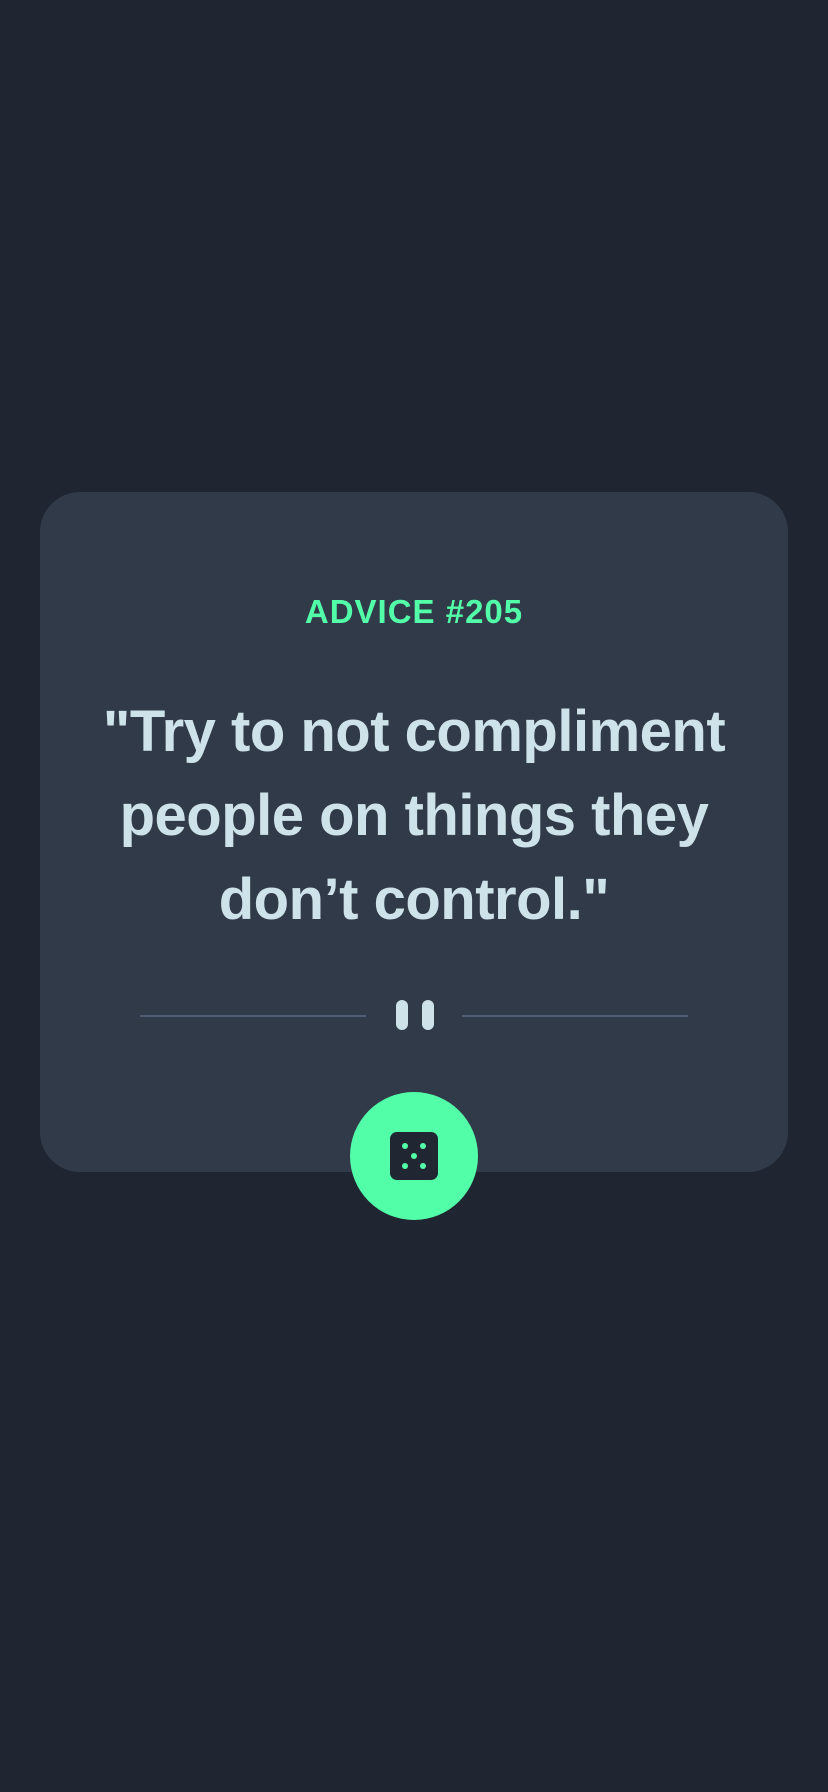  I want to click on pattern-divider, so click(414, 1015).